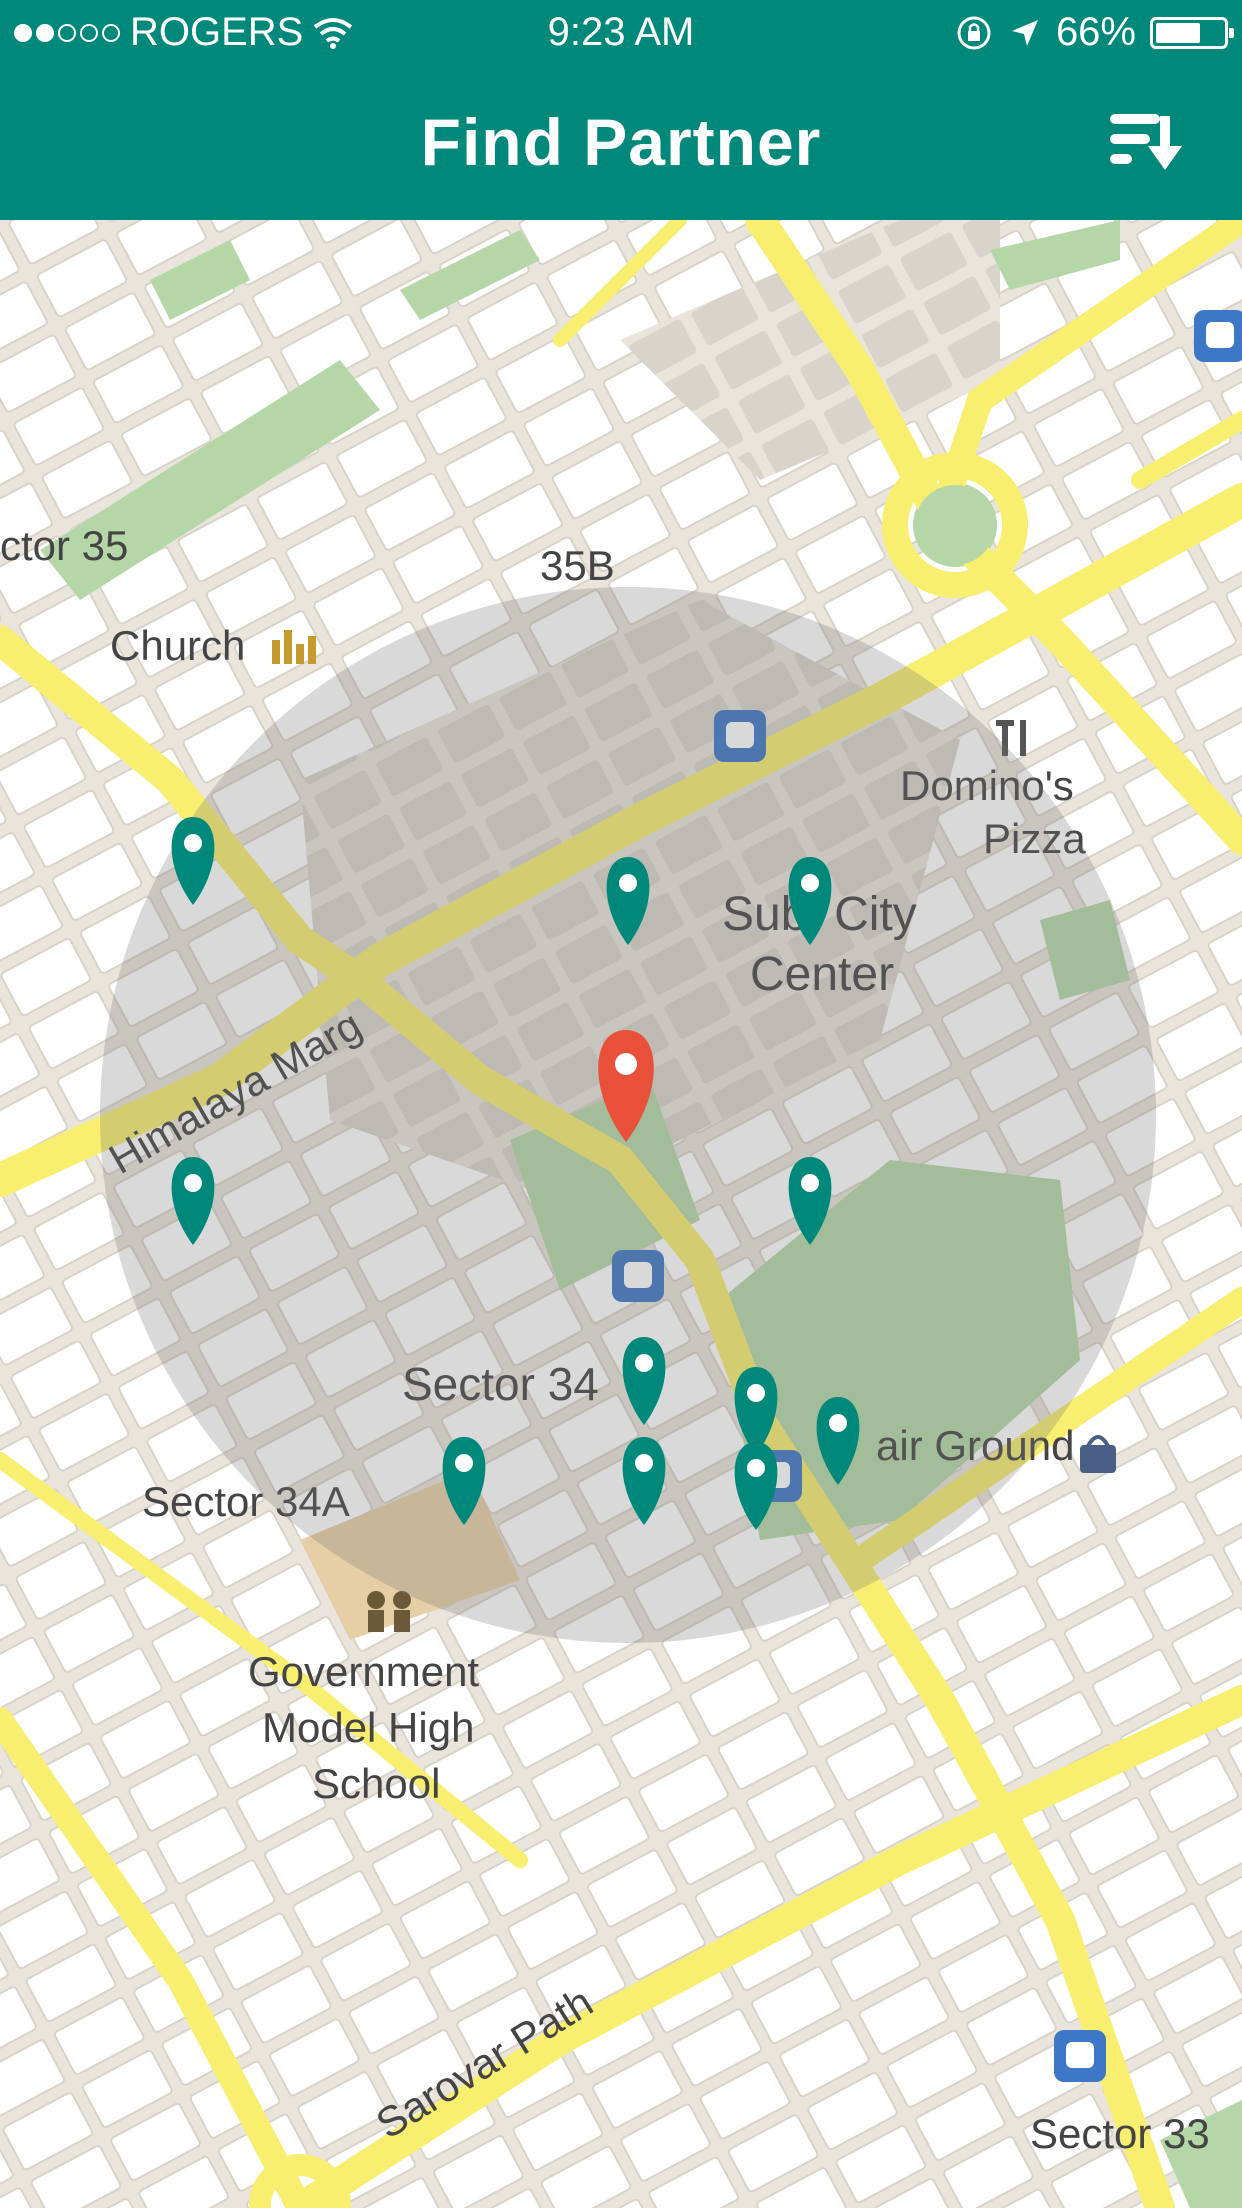 The height and width of the screenshot is (2208, 1242). What do you see at coordinates (621, 32) in the screenshot?
I see `status-bar: ROGERS 9:23 AM 66%` at bounding box center [621, 32].